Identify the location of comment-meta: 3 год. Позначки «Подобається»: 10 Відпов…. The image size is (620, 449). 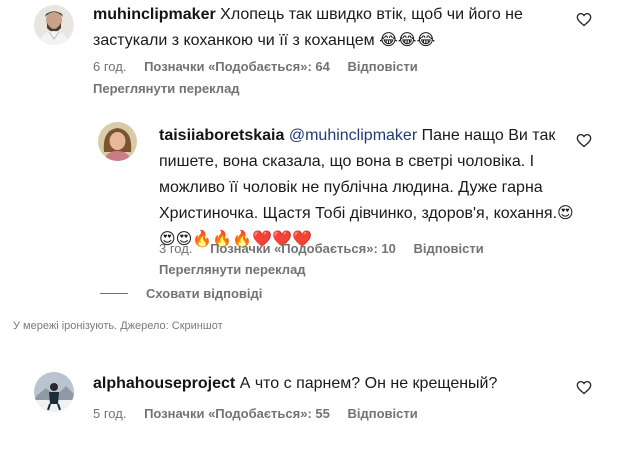
(328, 248).